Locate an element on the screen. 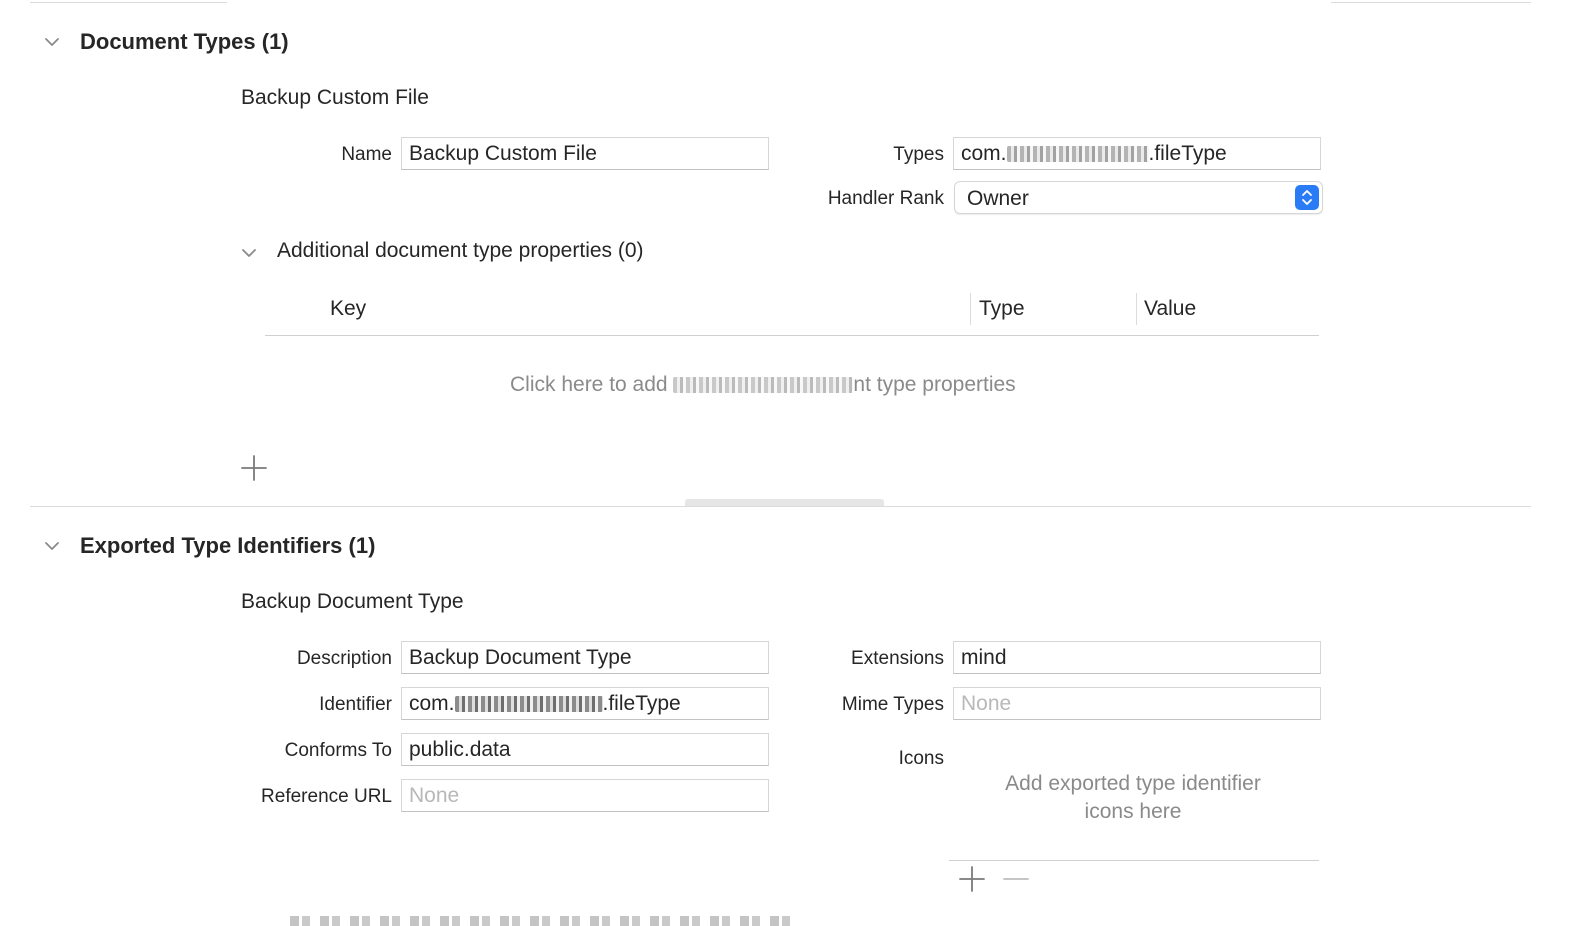 The width and height of the screenshot is (1574, 926). top-separator-right is located at coordinates (1431, 2).